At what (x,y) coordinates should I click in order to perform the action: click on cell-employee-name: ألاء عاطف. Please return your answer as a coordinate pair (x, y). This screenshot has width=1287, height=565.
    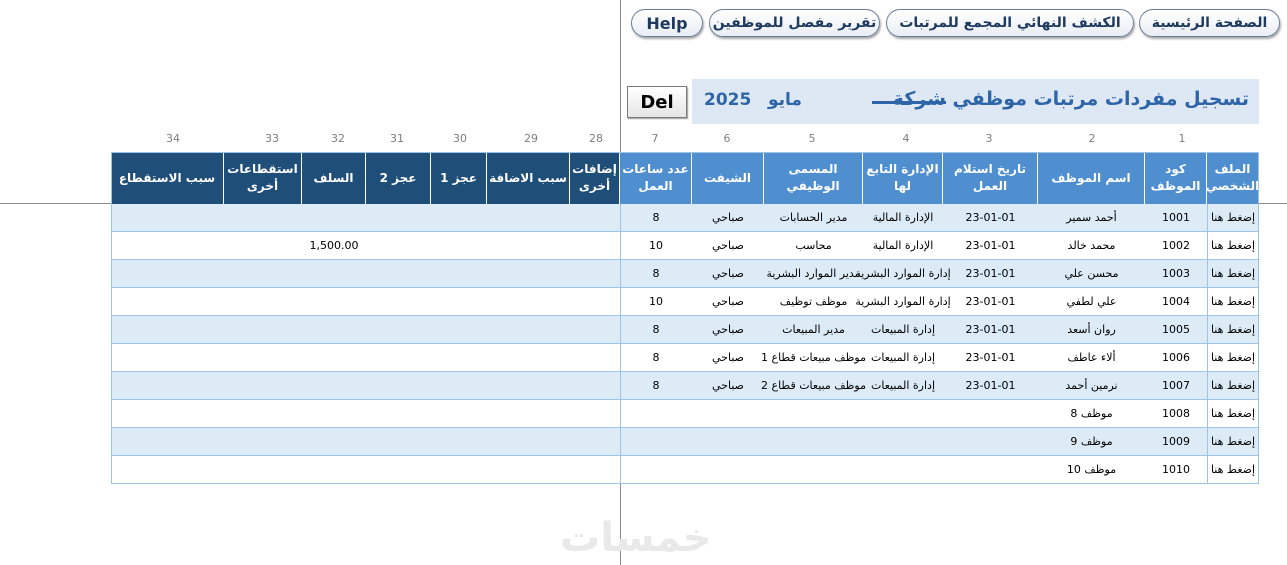
    Looking at the image, I should click on (1091, 357).